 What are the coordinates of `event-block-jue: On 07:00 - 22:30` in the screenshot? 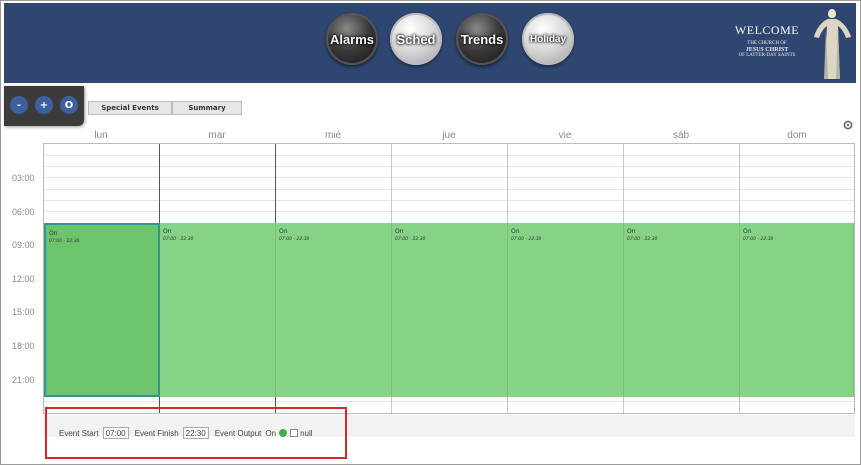 It's located at (450, 310).